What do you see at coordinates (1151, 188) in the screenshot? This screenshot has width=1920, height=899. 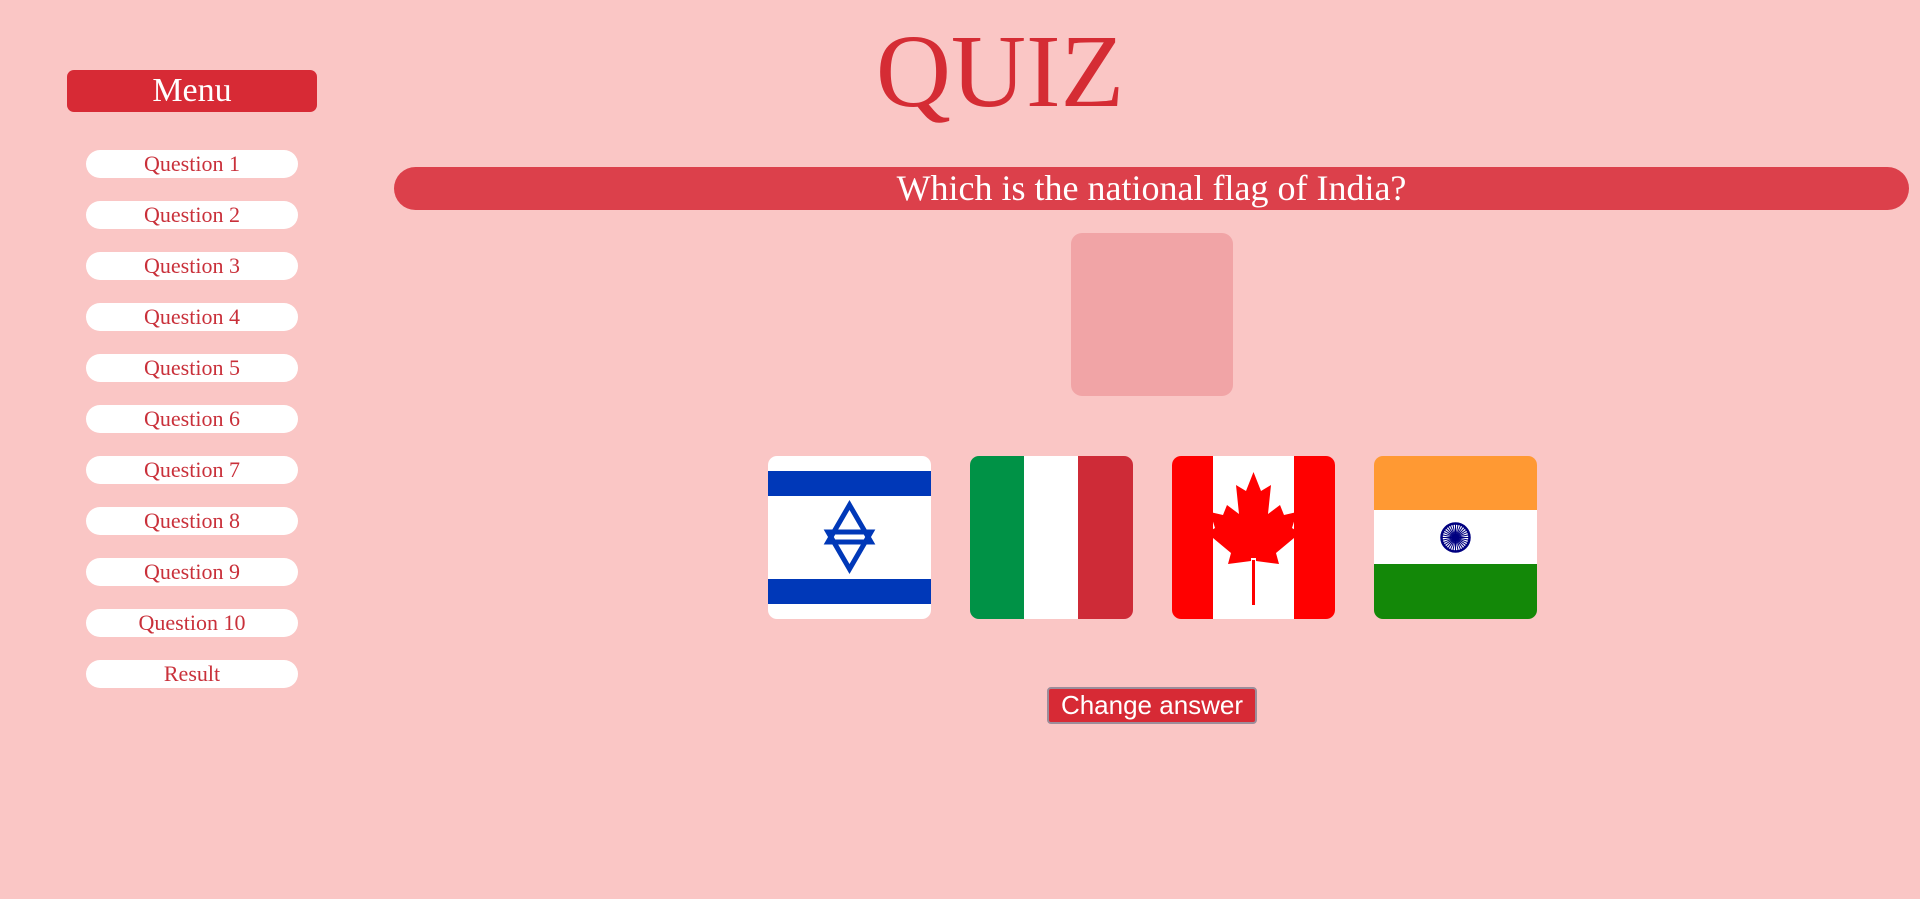 I see `question-text: Which is the national flag of India?` at bounding box center [1151, 188].